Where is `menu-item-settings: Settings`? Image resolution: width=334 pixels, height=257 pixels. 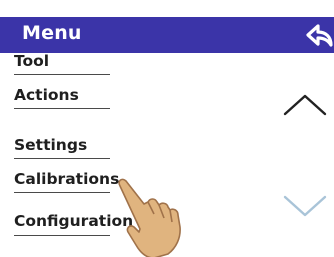 menu-item-settings: Settings is located at coordinates (62, 145).